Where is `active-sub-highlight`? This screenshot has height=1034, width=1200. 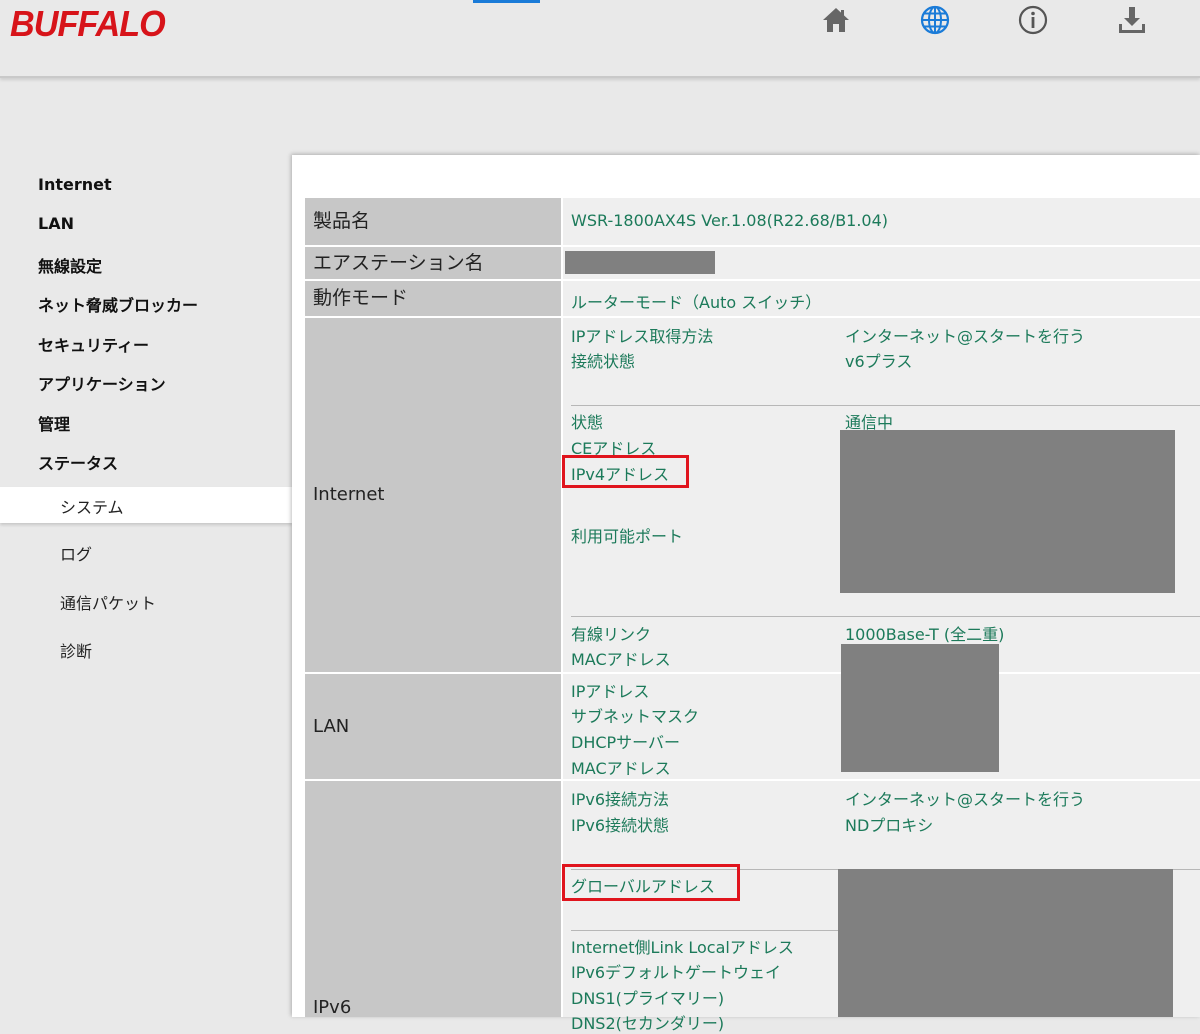
active-sub-highlight is located at coordinates (146, 505).